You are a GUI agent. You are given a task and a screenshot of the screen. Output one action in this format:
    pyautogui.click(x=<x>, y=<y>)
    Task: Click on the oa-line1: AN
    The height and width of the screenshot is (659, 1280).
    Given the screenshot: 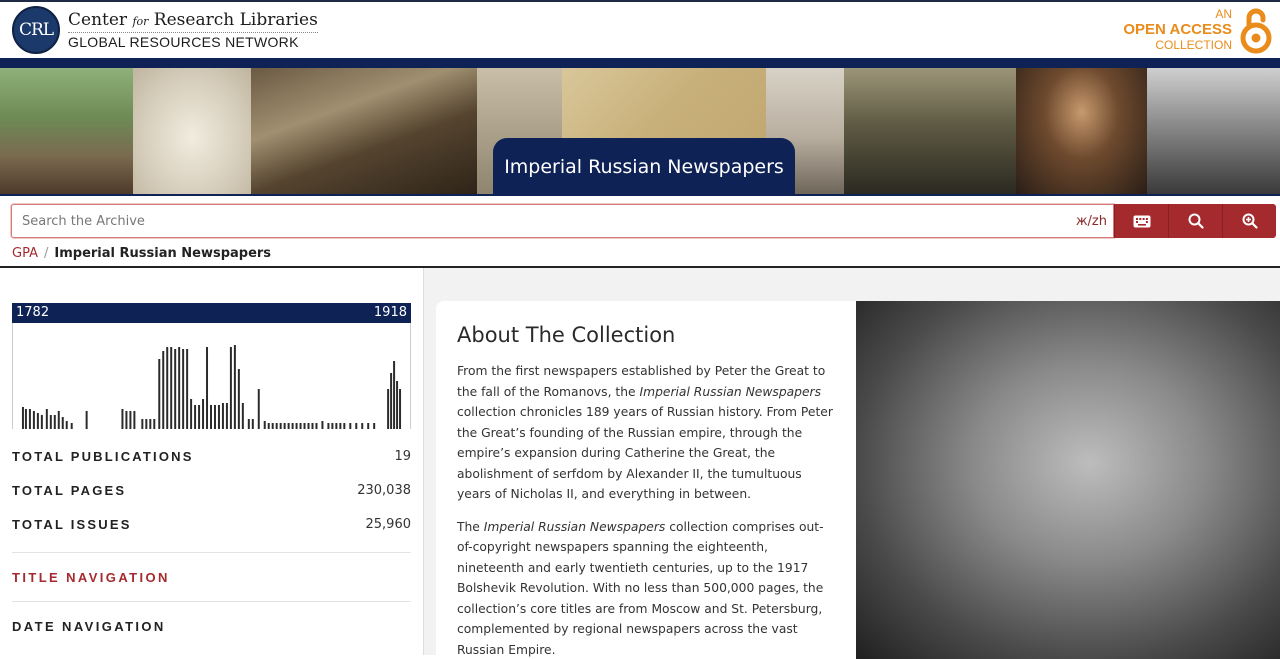 What is the action you would take?
    pyautogui.click(x=1223, y=13)
    